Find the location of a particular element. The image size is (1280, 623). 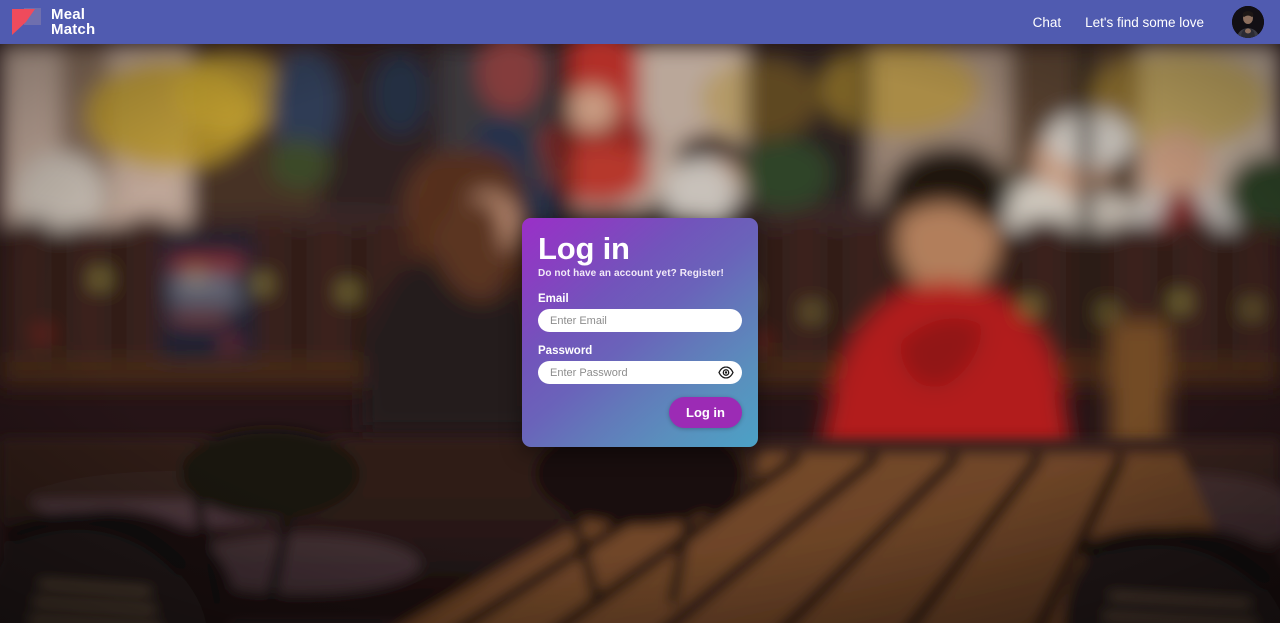

brand-logo: Meal Match is located at coordinates (52, 22).